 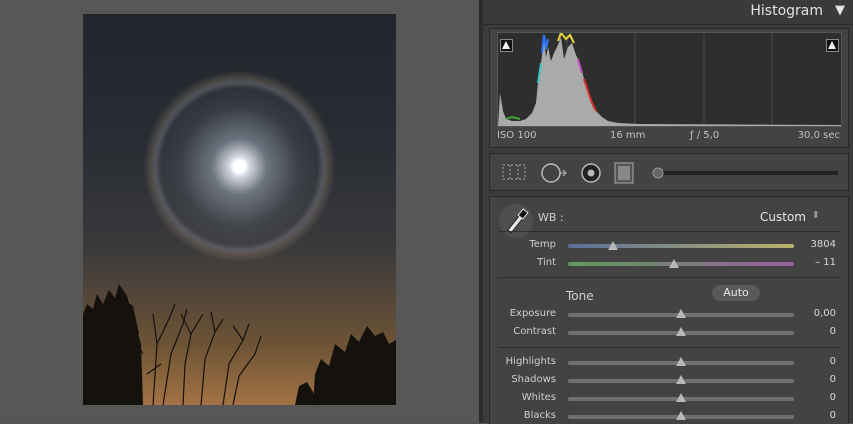 What do you see at coordinates (534, 331) in the screenshot?
I see `contrast-label: Contrast` at bounding box center [534, 331].